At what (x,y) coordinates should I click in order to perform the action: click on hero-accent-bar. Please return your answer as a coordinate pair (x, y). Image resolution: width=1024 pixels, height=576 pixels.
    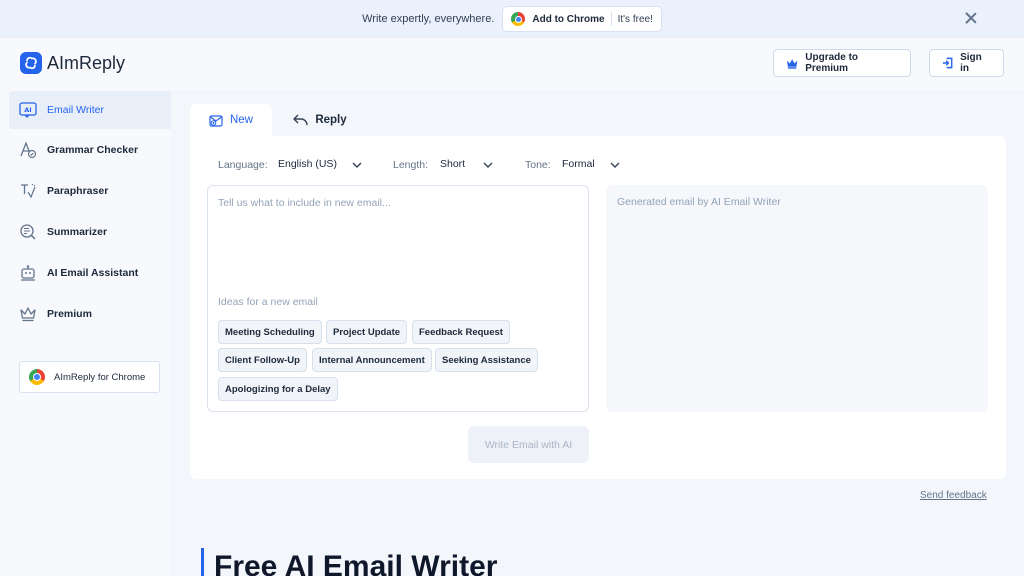
    Looking at the image, I should click on (202, 562).